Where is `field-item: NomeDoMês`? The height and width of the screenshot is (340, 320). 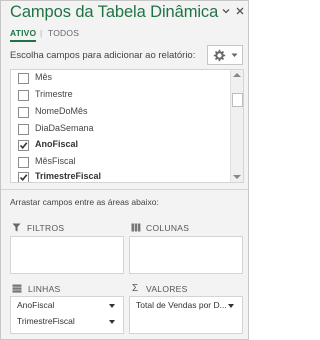
field-item: NomeDoMês is located at coordinates (53, 113).